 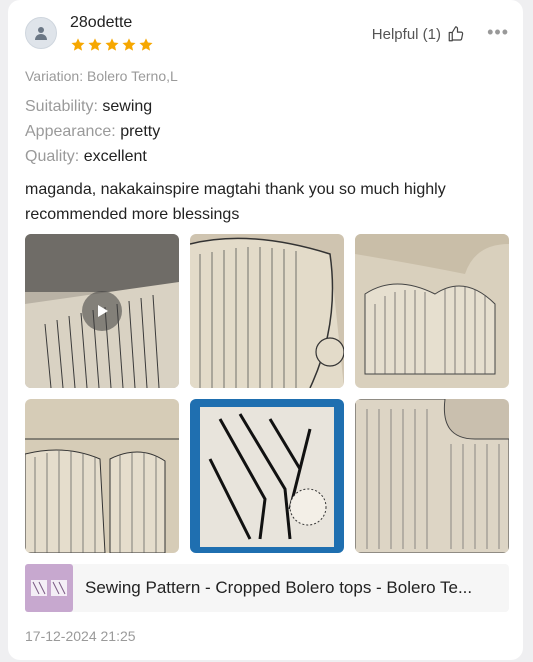 I want to click on username: 28odette, so click(x=101, y=23).